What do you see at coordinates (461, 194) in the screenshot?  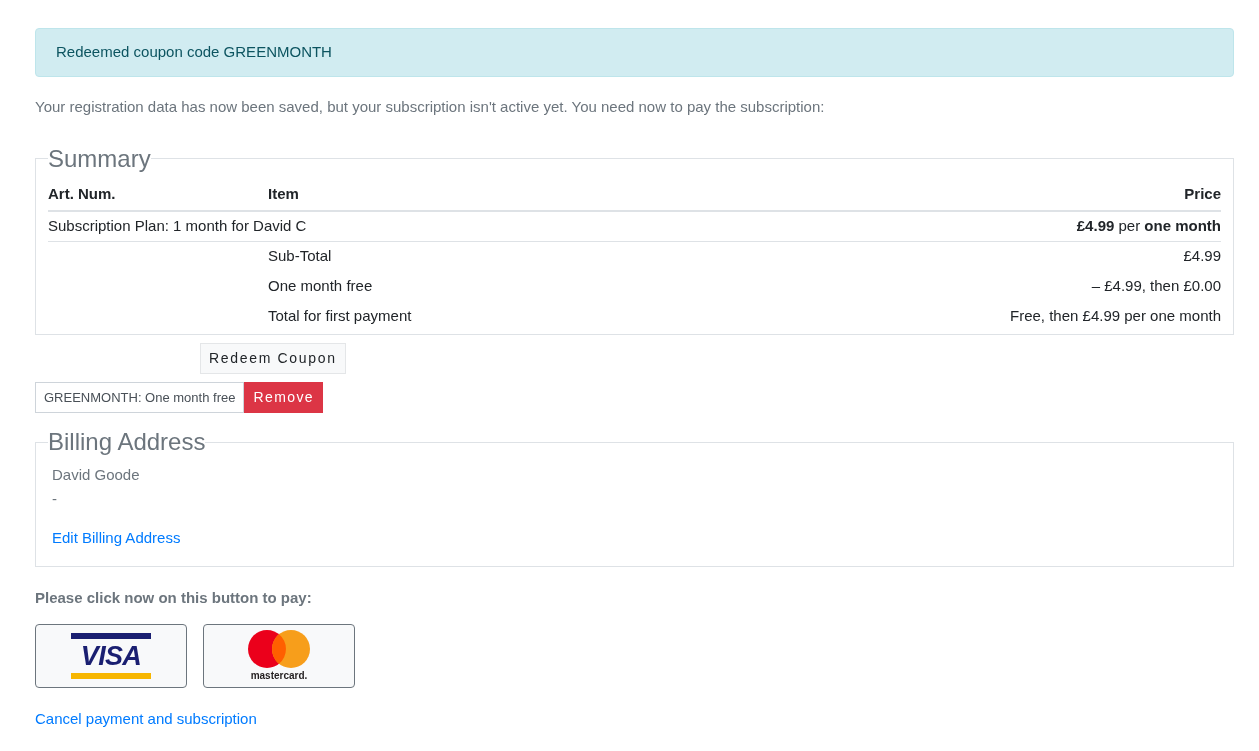 I see `column-header: Item` at bounding box center [461, 194].